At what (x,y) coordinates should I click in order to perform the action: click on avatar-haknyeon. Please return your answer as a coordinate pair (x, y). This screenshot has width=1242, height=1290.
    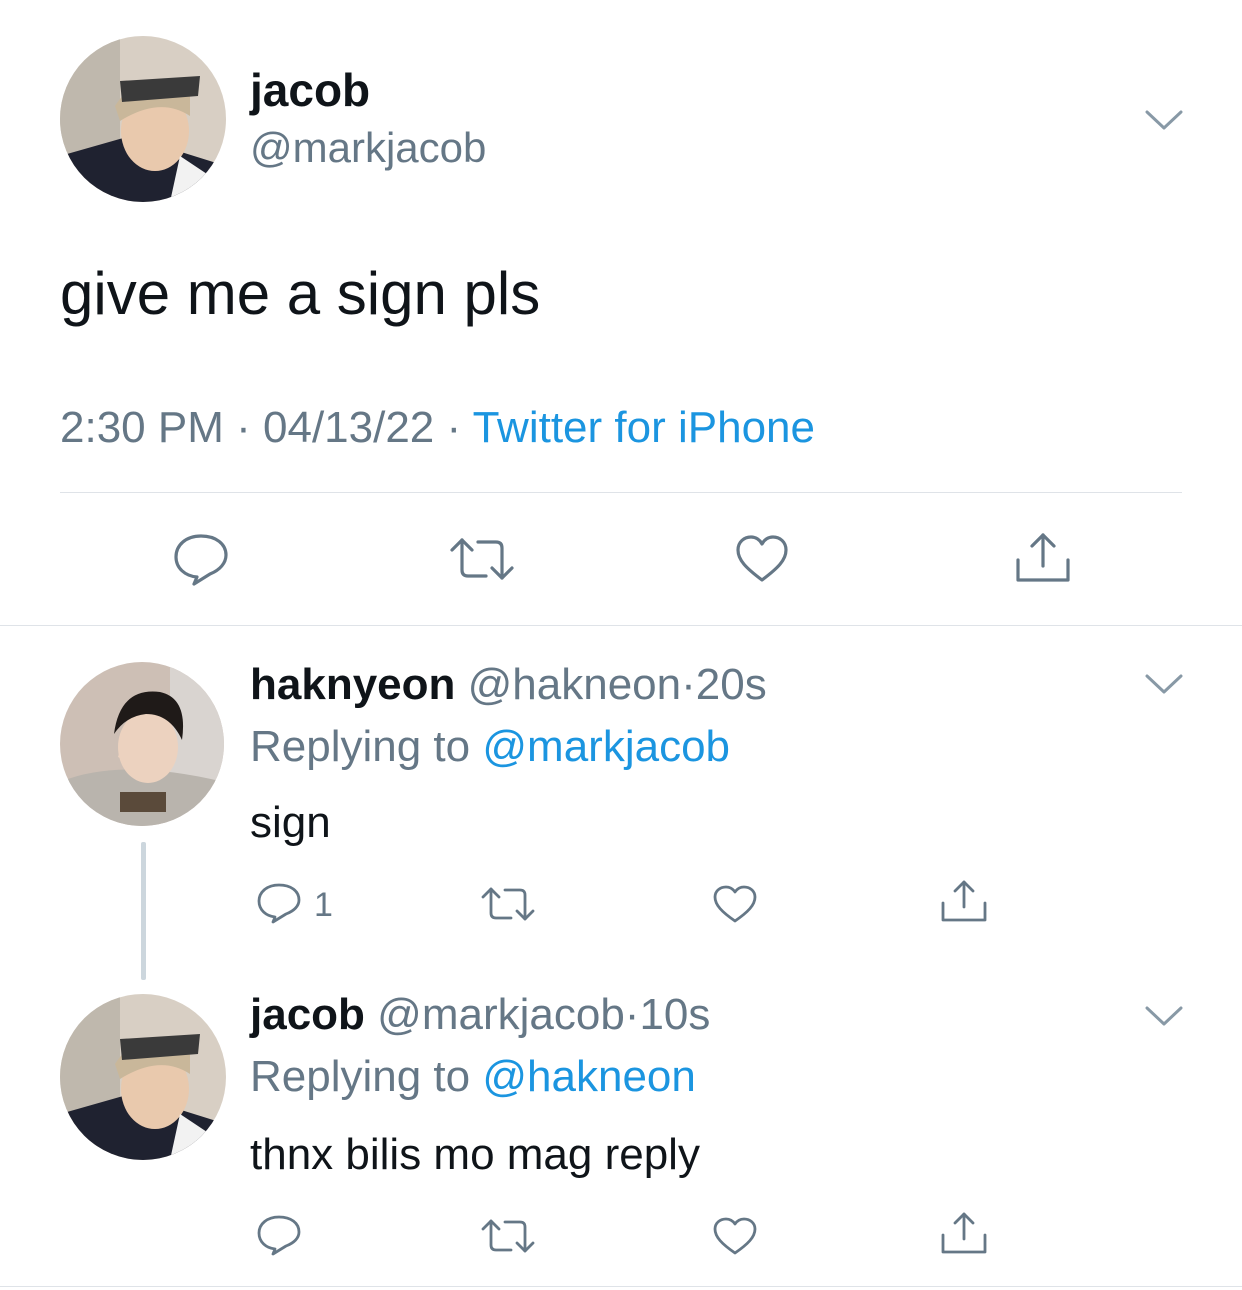
    Looking at the image, I should click on (142, 744).